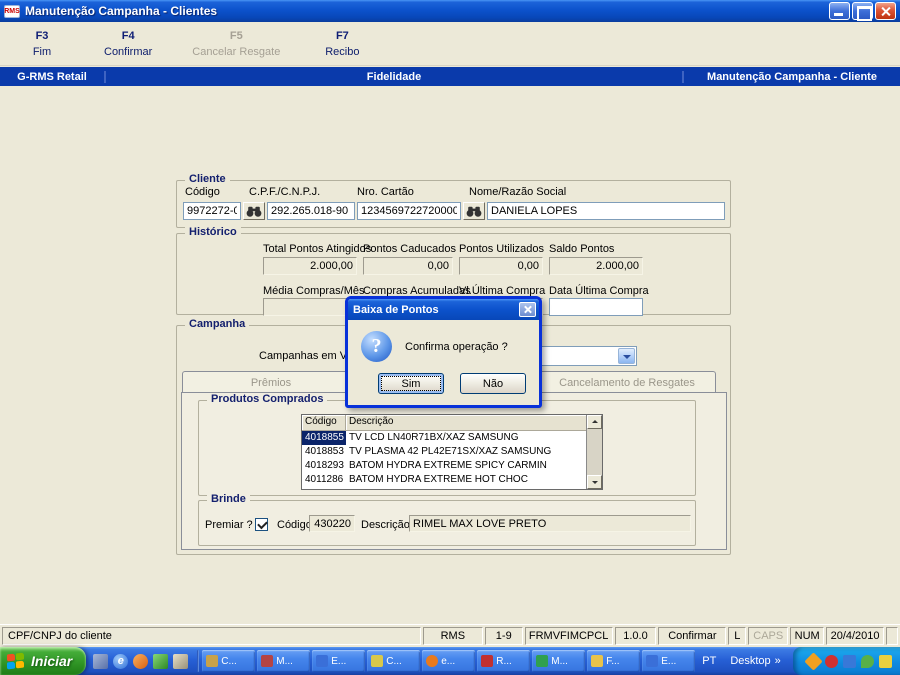 The width and height of the screenshot is (900, 675). What do you see at coordinates (141, 661) in the screenshot?
I see `quicklaunch-media-icon` at bounding box center [141, 661].